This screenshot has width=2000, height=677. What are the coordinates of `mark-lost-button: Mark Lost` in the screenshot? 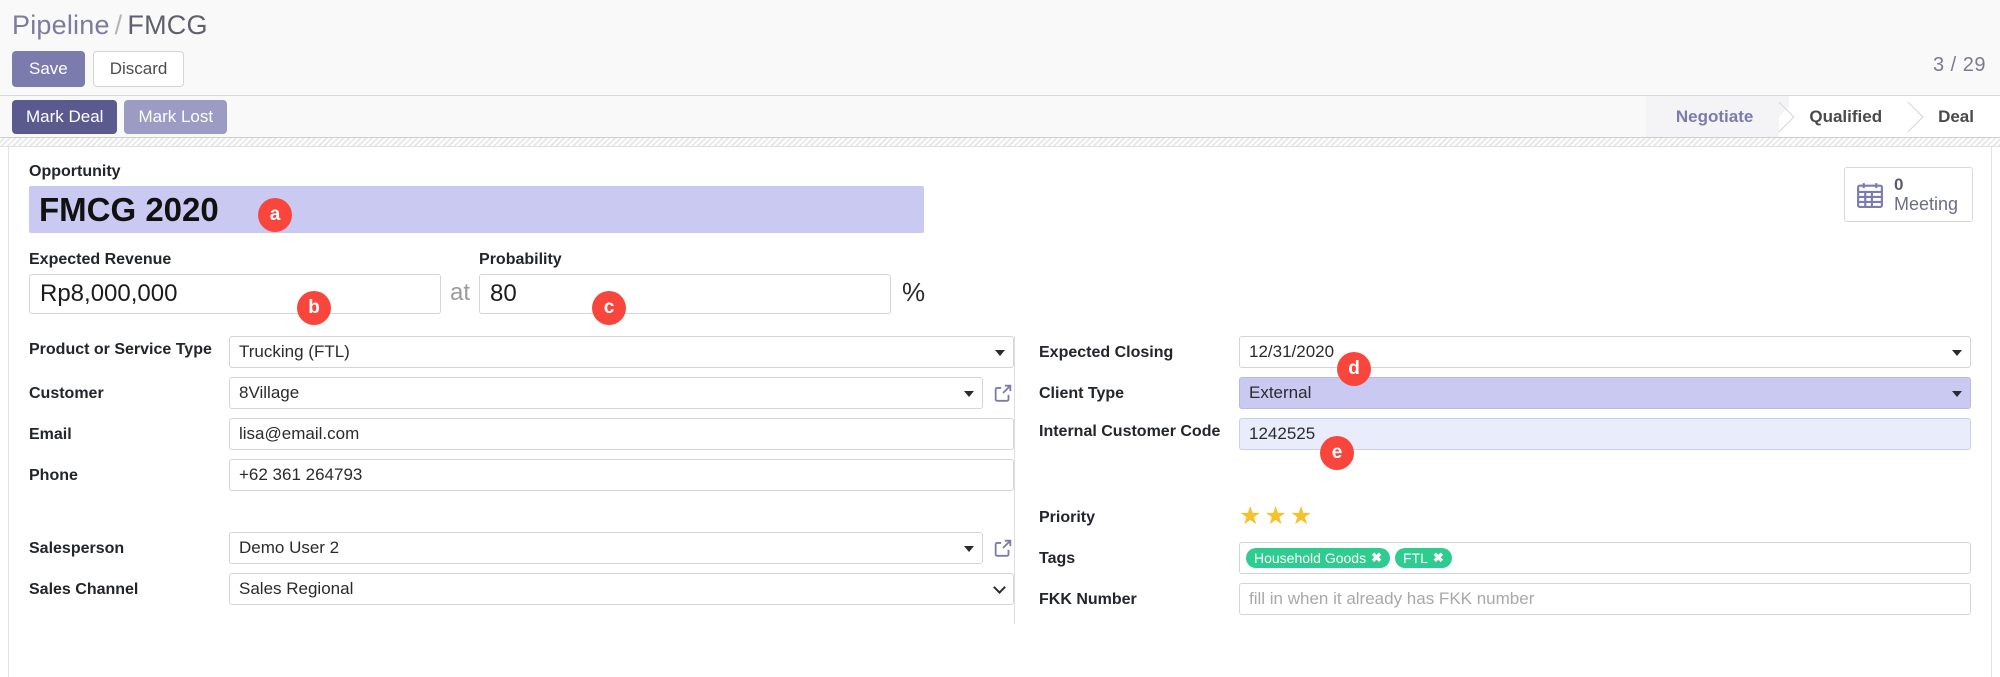 It's located at (176, 116).